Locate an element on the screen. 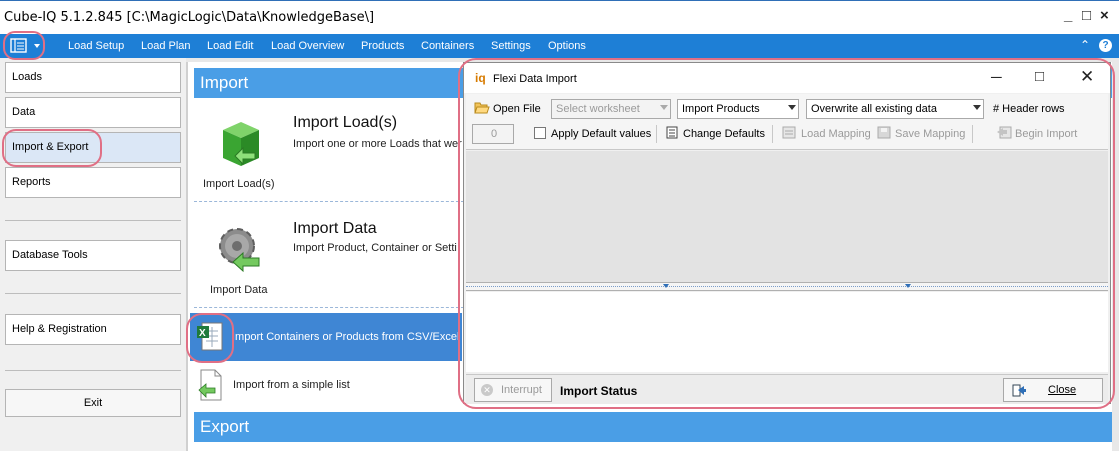 Image resolution: width=1119 pixels, height=451 pixels. menu-settings: Settings is located at coordinates (511, 46).